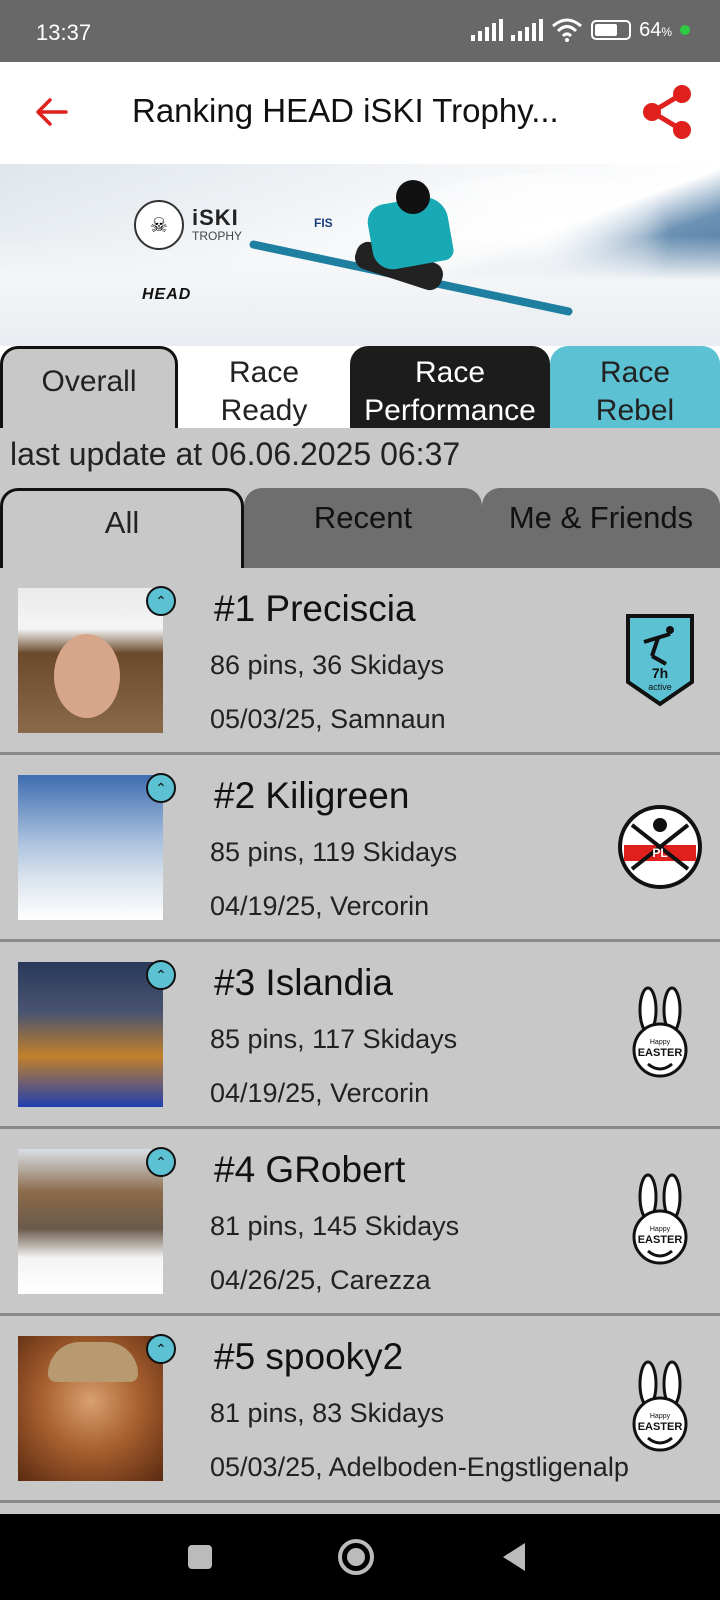 This screenshot has width=720, height=1600. Describe the element at coordinates (64, 32) in the screenshot. I see `status-time: 13:37` at that location.